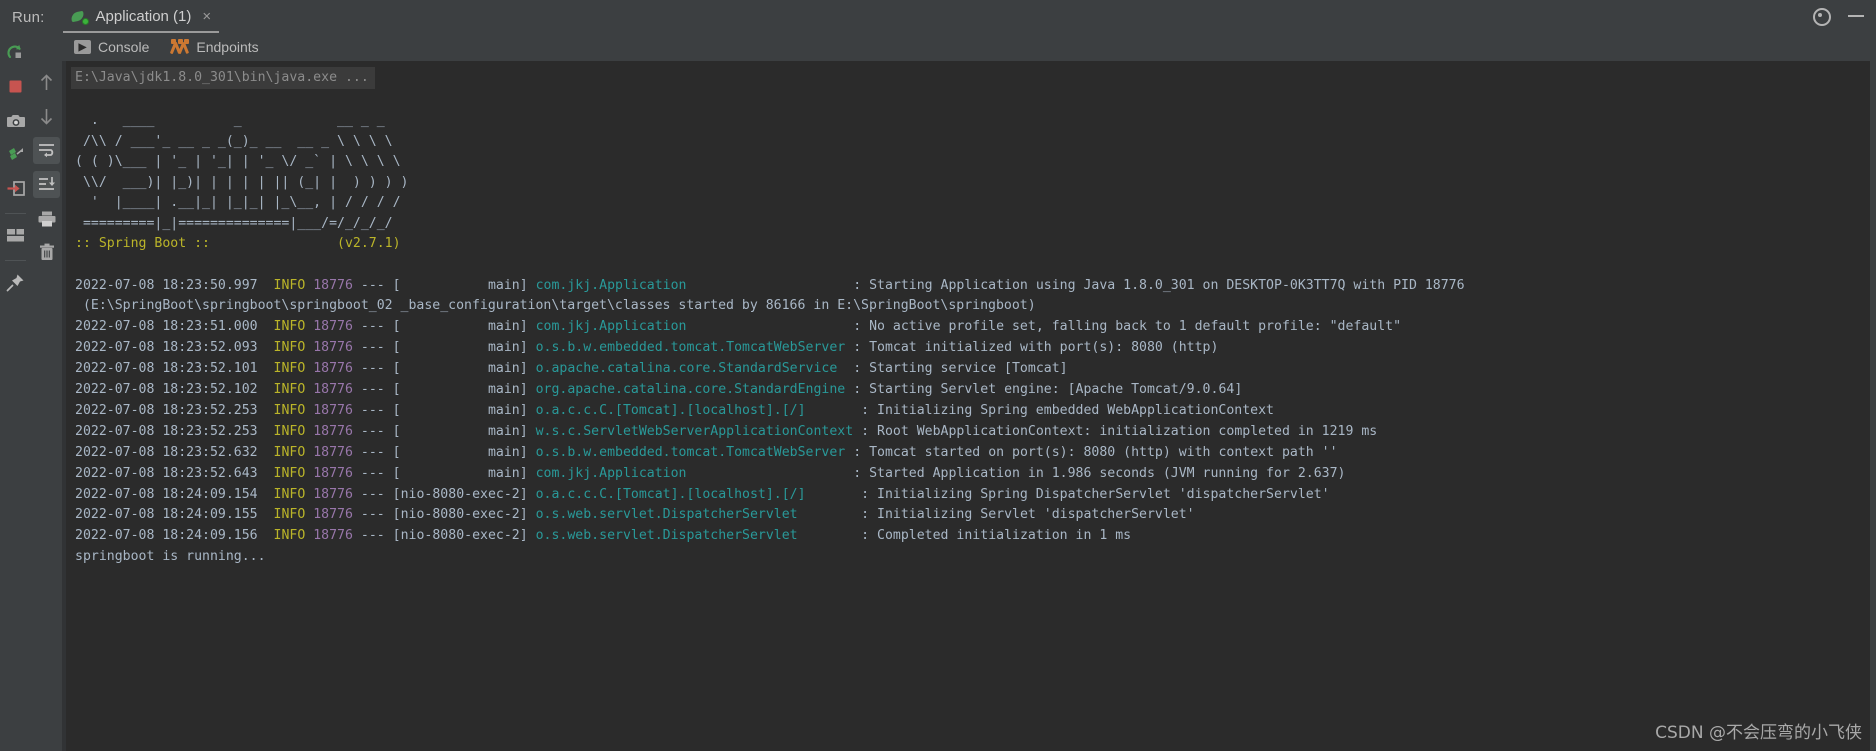 The width and height of the screenshot is (1876, 751). Describe the element at coordinates (938, 16) in the screenshot. I see `run-toolbar: Run: Application (1) ×` at that location.